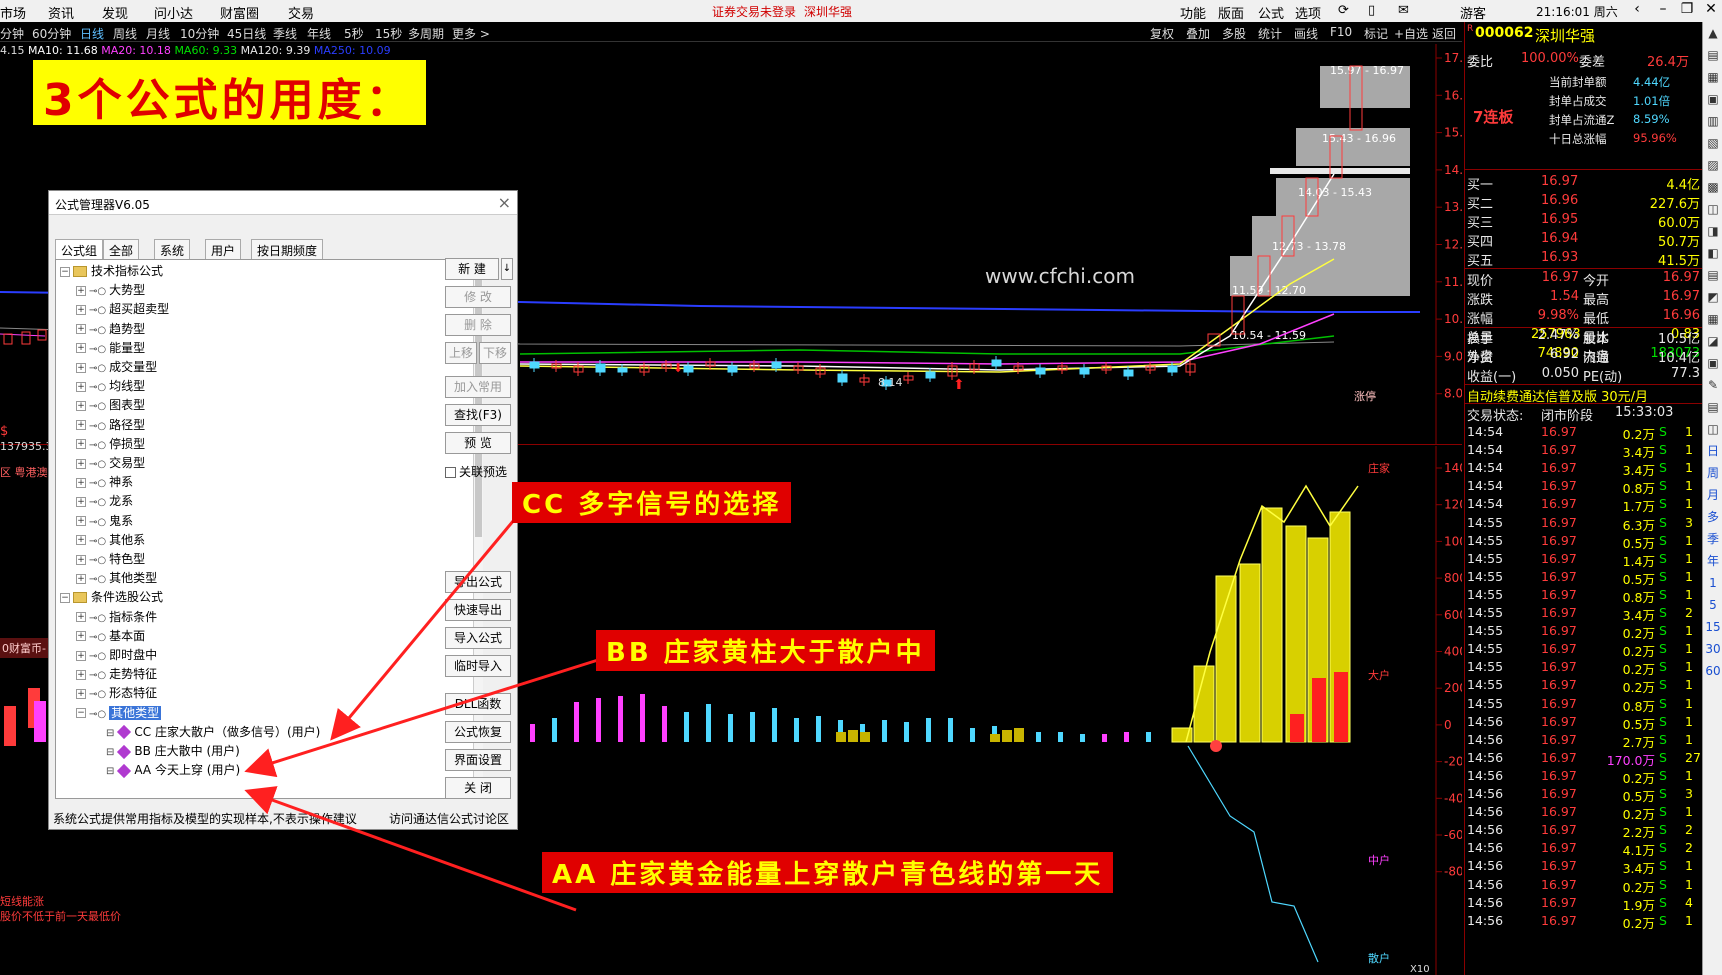  Describe the element at coordinates (116, 367) in the screenshot. I see `tree-item: + ⊸○ 成交量型` at that location.